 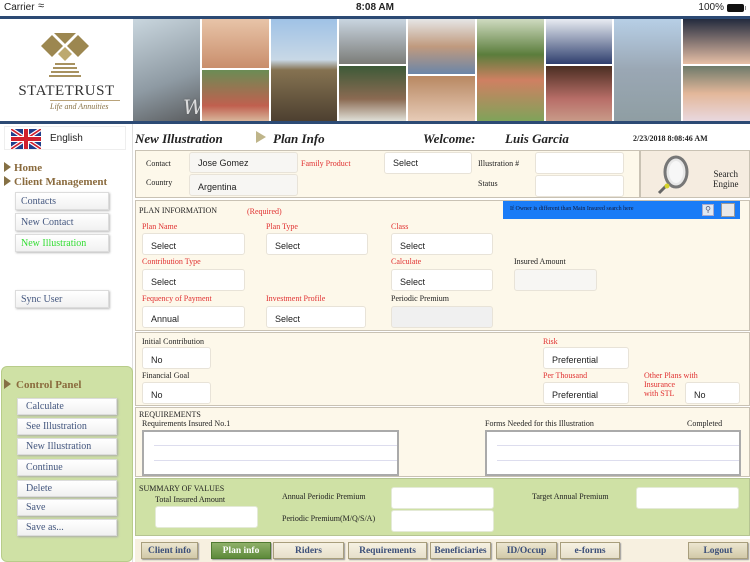 I want to click on total-insured-label: Total Insured Amount, so click(x=190, y=499).